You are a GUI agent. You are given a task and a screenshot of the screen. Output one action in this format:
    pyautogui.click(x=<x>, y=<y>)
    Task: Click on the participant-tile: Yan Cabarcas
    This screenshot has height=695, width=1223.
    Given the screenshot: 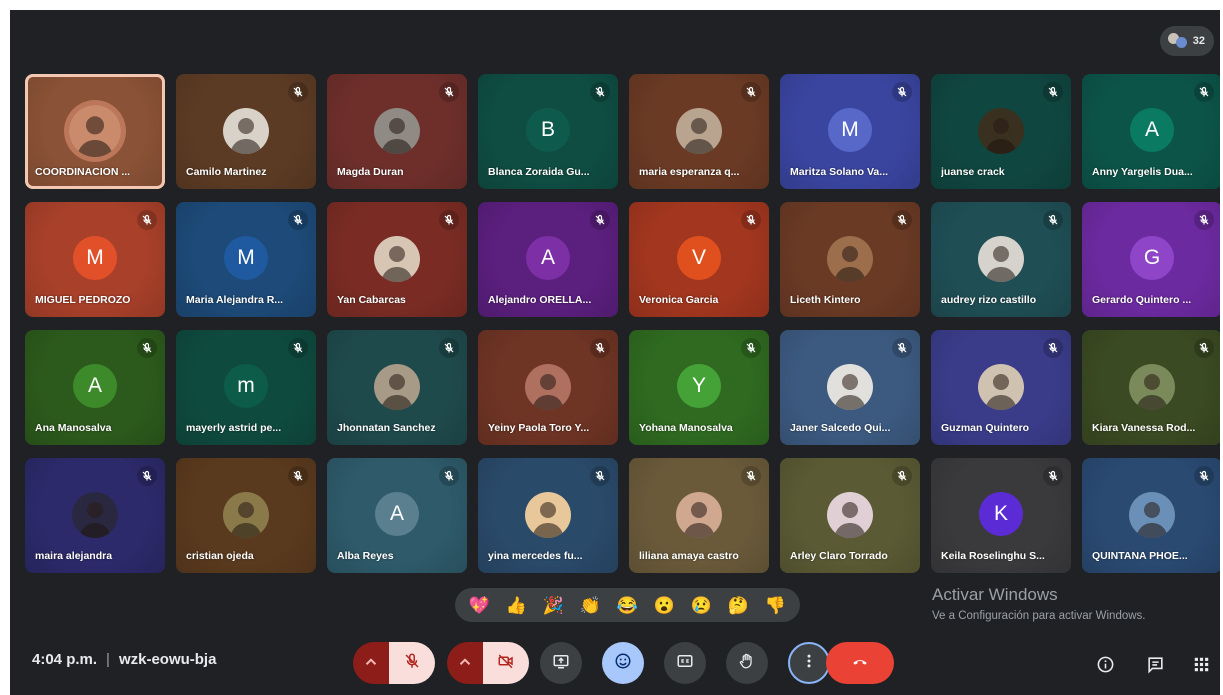 What is the action you would take?
    pyautogui.click(x=397, y=259)
    